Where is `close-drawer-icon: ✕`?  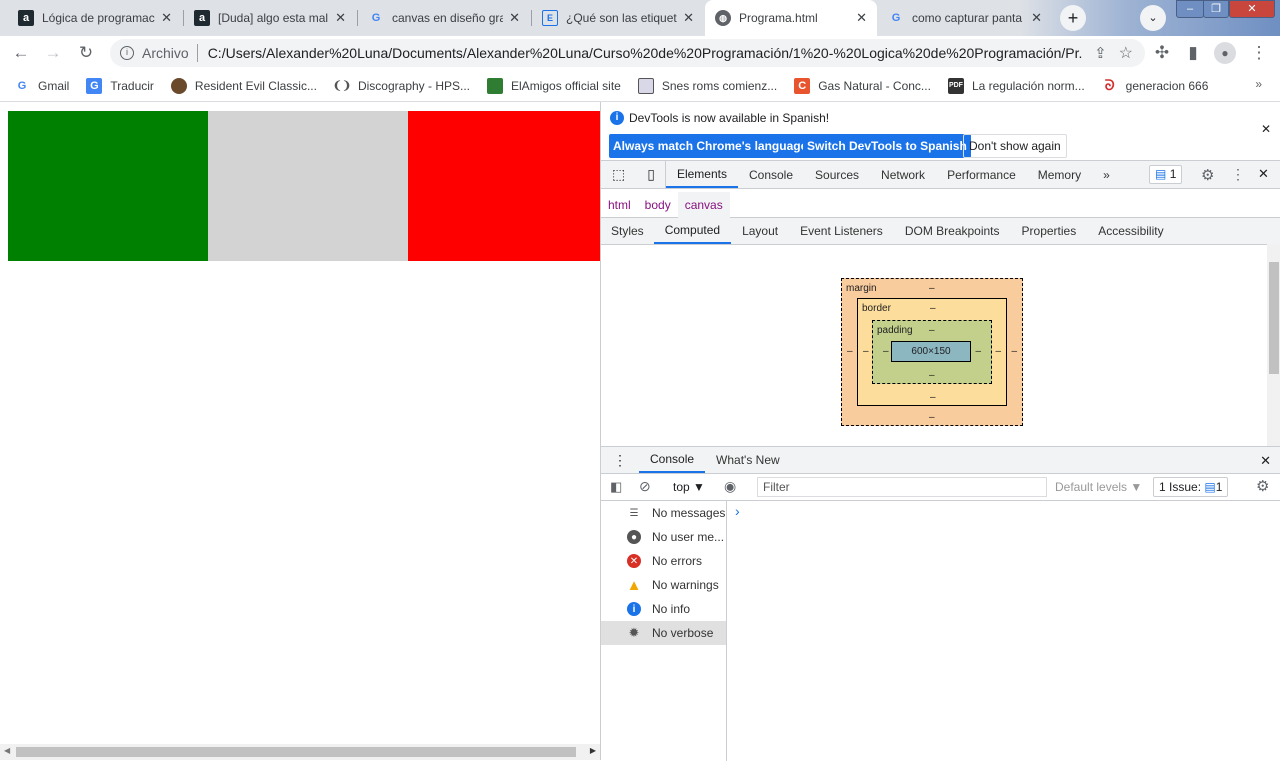 close-drawer-icon: ✕ is located at coordinates (1265, 461).